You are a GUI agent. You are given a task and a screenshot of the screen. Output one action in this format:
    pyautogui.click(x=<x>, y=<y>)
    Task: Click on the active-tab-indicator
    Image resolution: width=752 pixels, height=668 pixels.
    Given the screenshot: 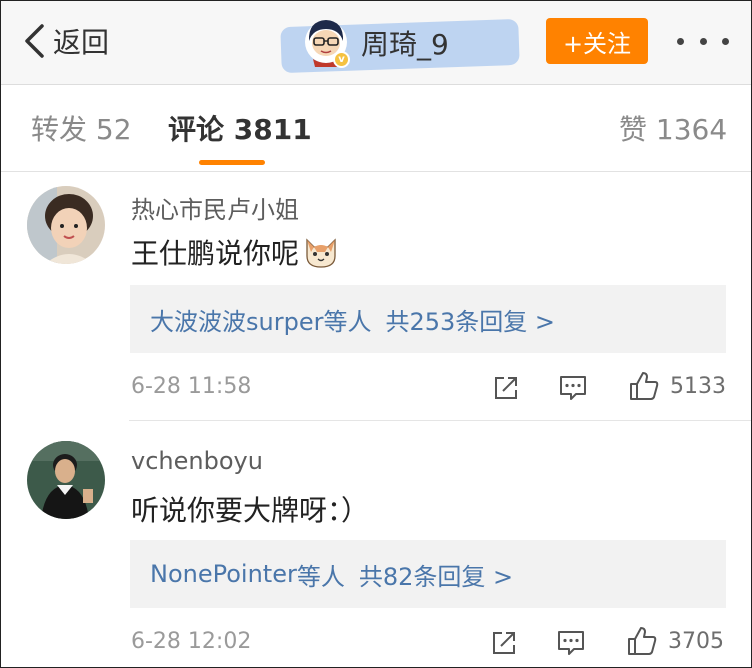 What is the action you would take?
    pyautogui.click(x=232, y=162)
    